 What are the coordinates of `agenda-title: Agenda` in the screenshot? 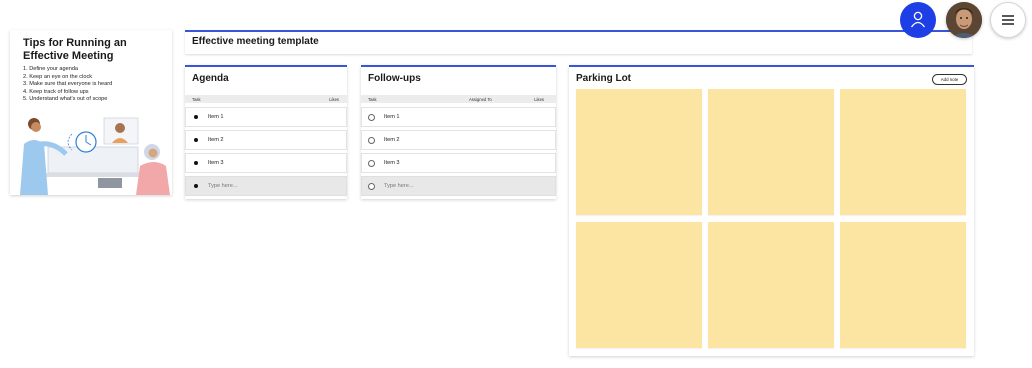 It's located at (210, 78).